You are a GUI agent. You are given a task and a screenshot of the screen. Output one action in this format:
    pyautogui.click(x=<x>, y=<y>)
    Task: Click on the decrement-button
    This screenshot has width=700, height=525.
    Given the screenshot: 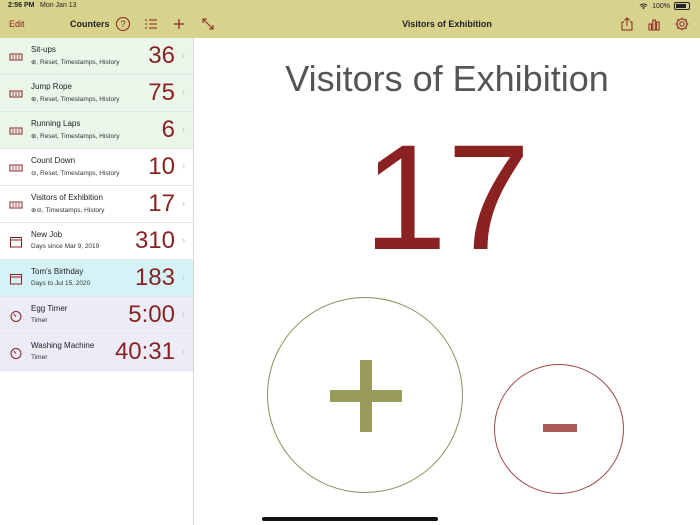 What is the action you would take?
    pyautogui.click(x=559, y=429)
    